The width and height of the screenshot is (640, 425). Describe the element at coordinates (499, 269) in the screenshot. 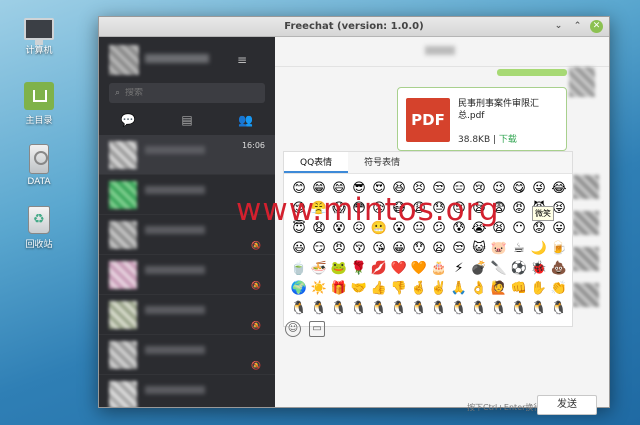

I see `emoji-item: 🔪` at that location.